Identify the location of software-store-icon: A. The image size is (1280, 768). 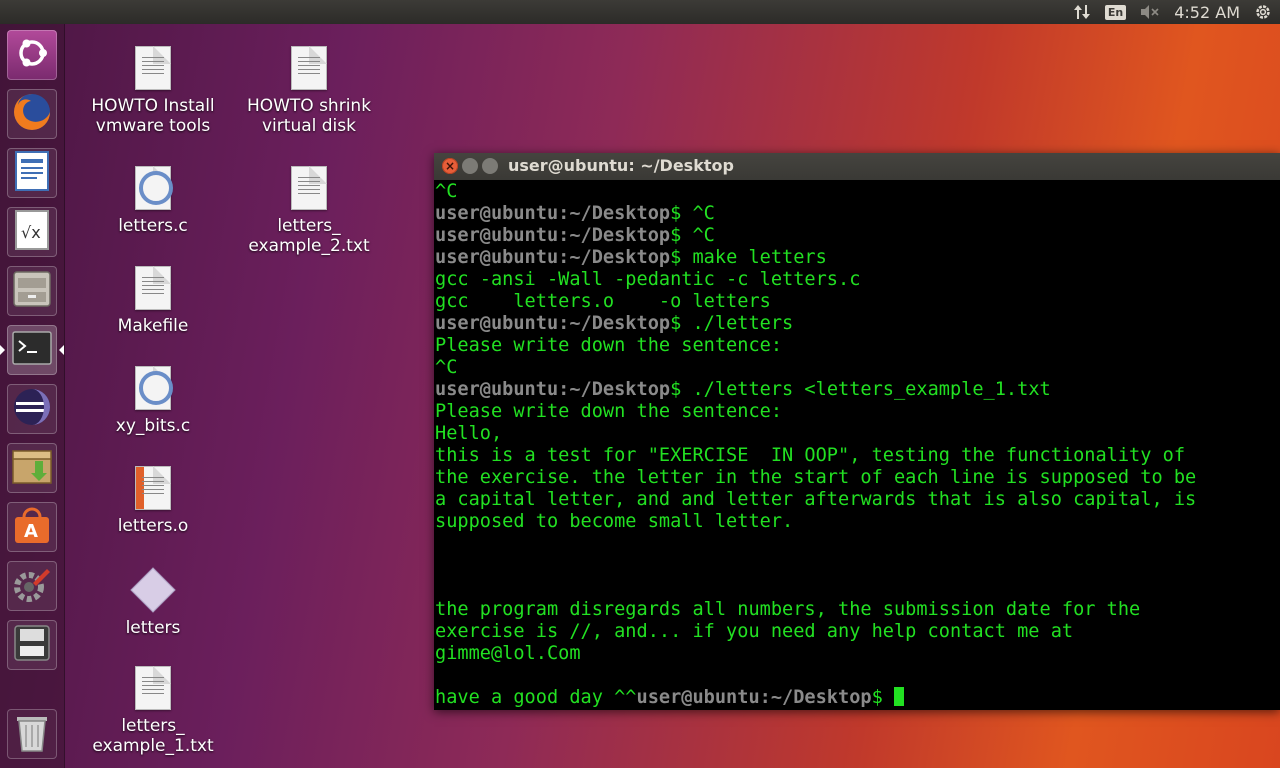
(32, 527).